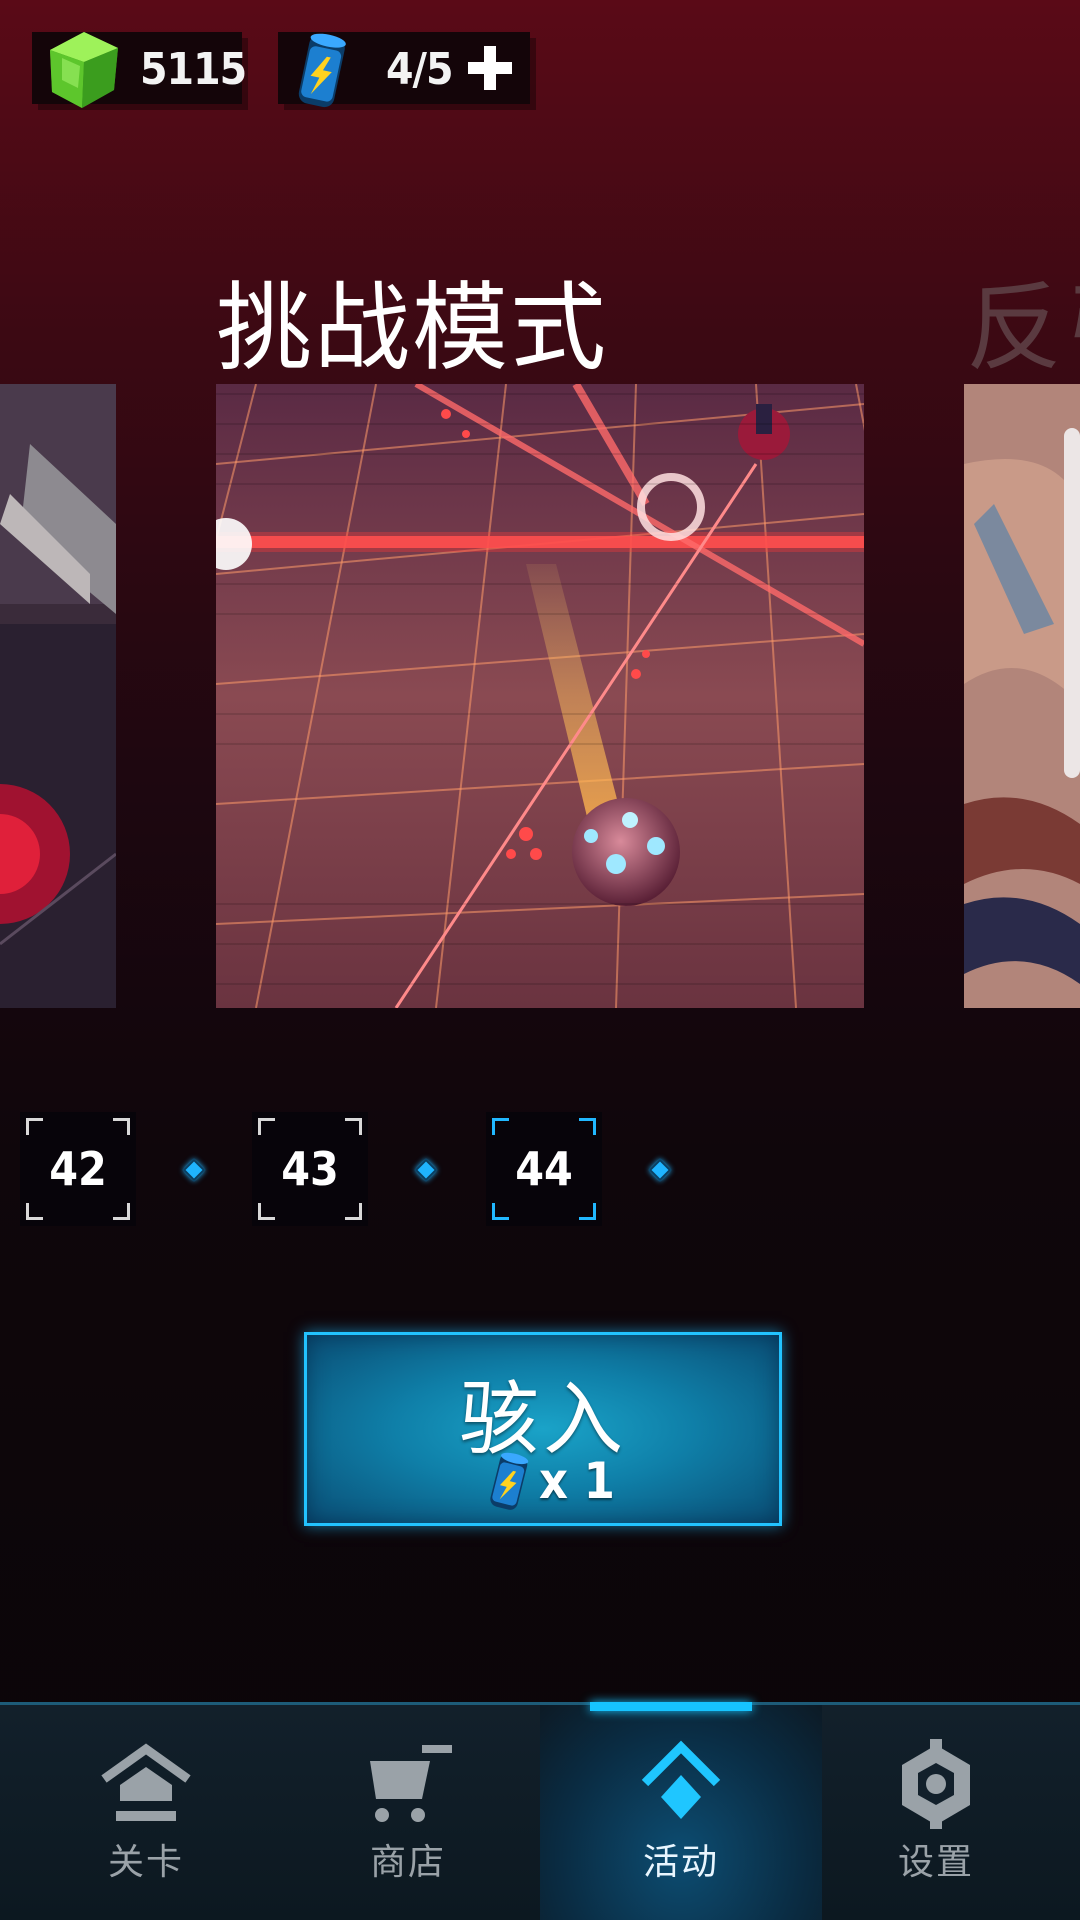 The image size is (1080, 1920). I want to click on hack-in-button: 骇入 x 1, so click(543, 1429).